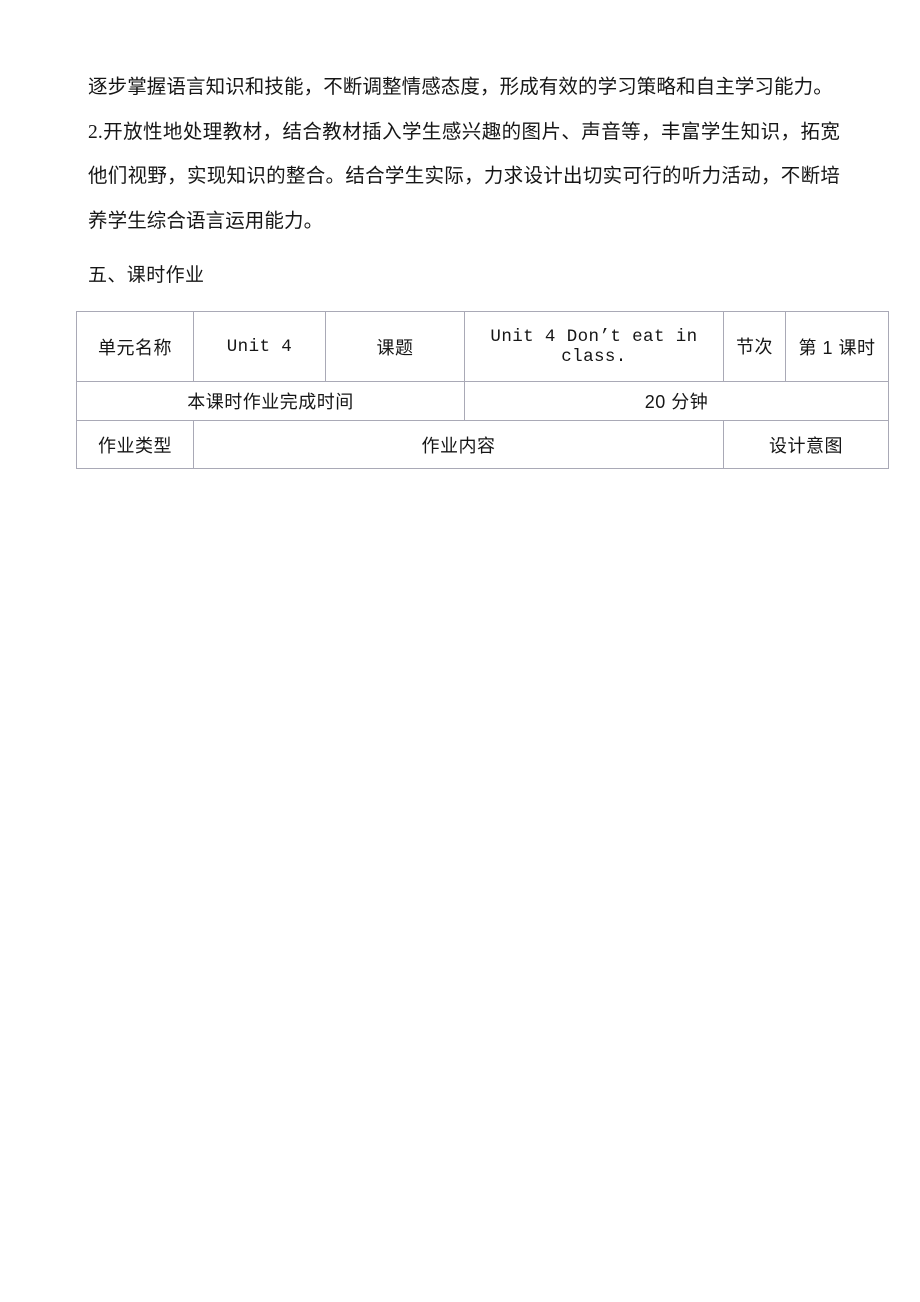 The width and height of the screenshot is (920, 1302). I want to click on cell-topic-label: 课题, so click(395, 346).